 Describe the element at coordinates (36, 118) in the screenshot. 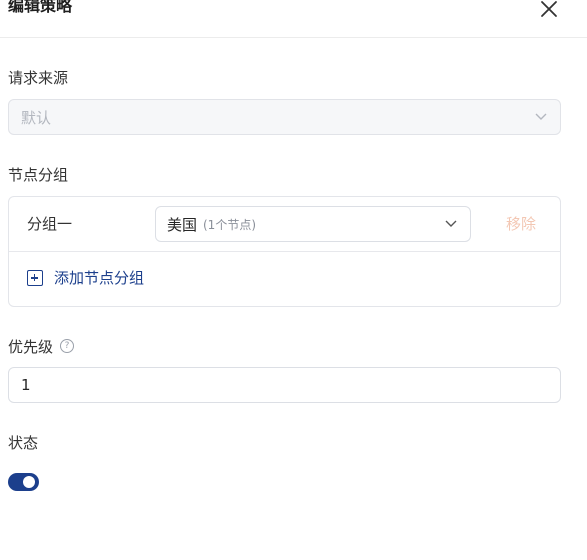

I see `request-source-value: 默认` at that location.